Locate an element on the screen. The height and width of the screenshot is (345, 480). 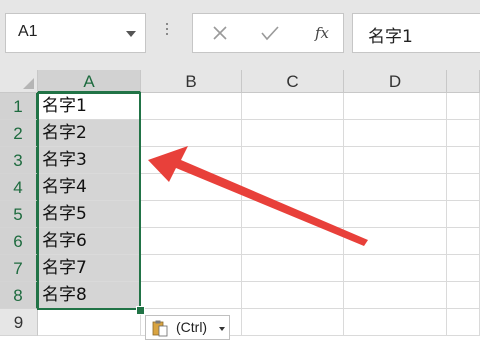
row-header-2: 2 is located at coordinates (19, 133).